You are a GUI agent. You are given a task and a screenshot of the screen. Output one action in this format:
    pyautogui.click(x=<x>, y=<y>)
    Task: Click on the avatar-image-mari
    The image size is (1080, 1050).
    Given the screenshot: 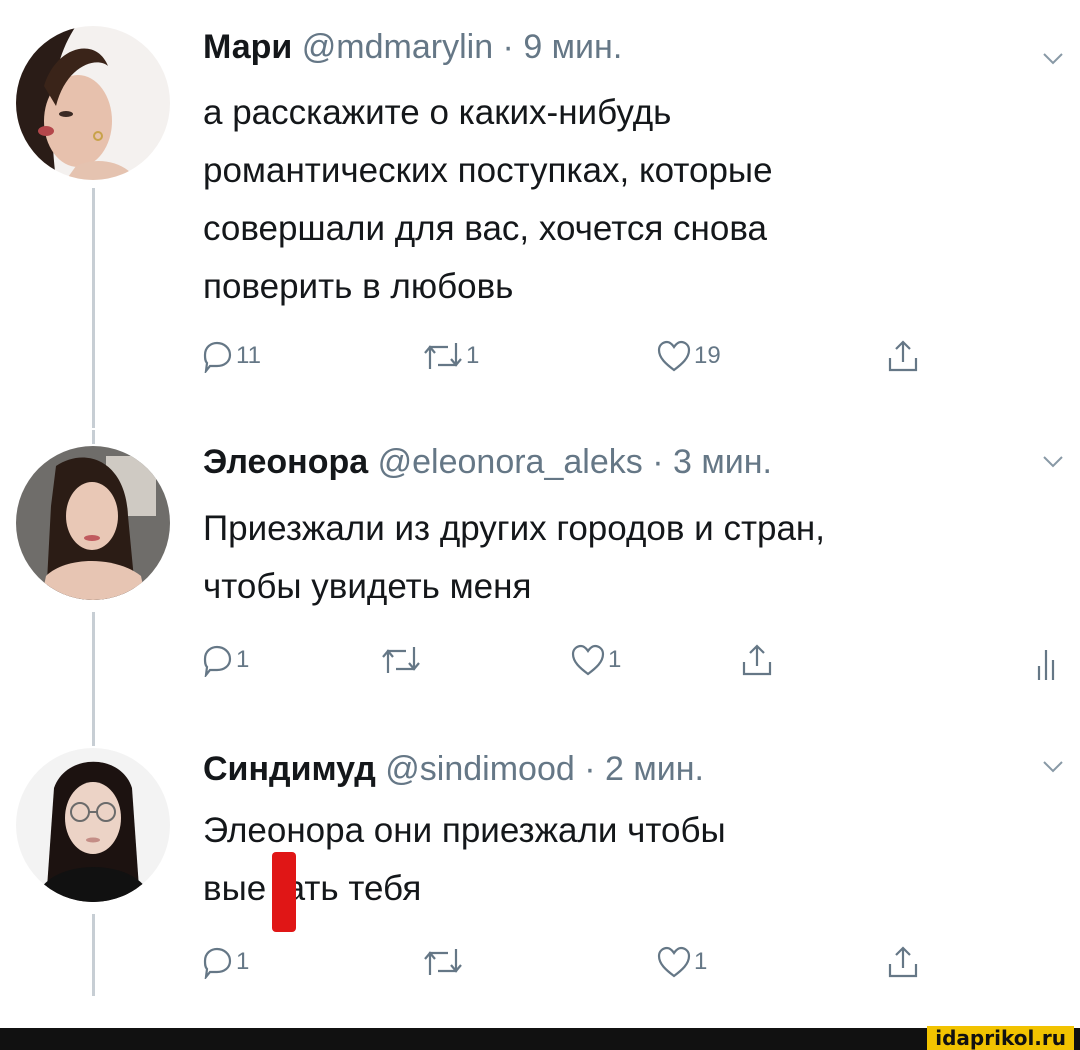 What is the action you would take?
    pyautogui.click(x=93, y=103)
    